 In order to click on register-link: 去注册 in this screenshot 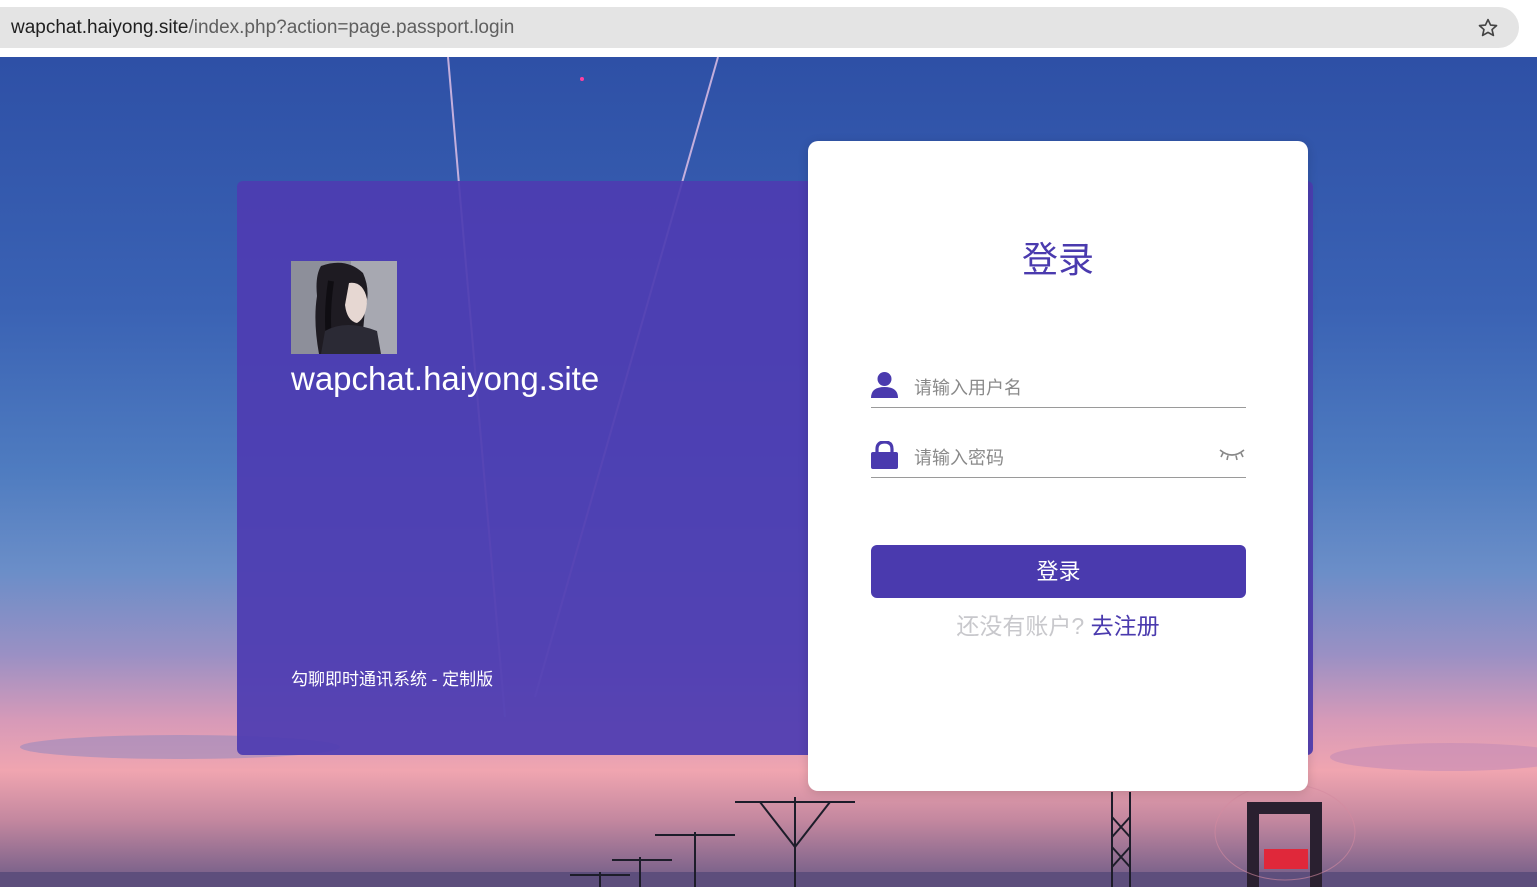, I will do `click(1125, 626)`.